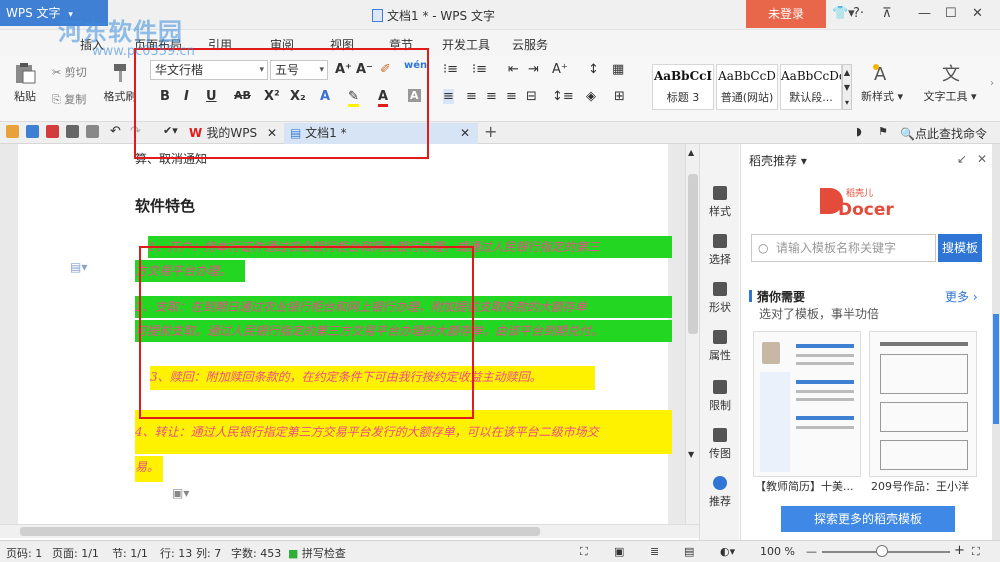 The image size is (1000, 562). What do you see at coordinates (209, 70) in the screenshot?
I see `font-name-select: 华文行楷 ▾` at bounding box center [209, 70].